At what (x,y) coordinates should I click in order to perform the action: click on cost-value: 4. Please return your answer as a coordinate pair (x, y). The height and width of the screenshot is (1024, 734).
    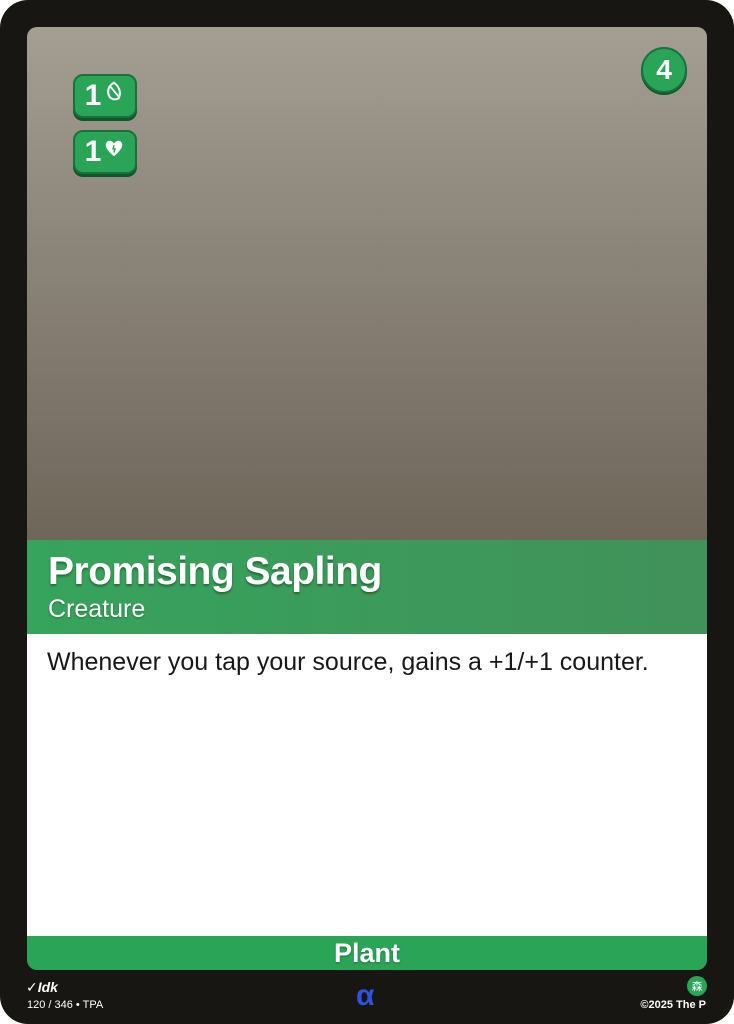
    Looking at the image, I should click on (664, 69).